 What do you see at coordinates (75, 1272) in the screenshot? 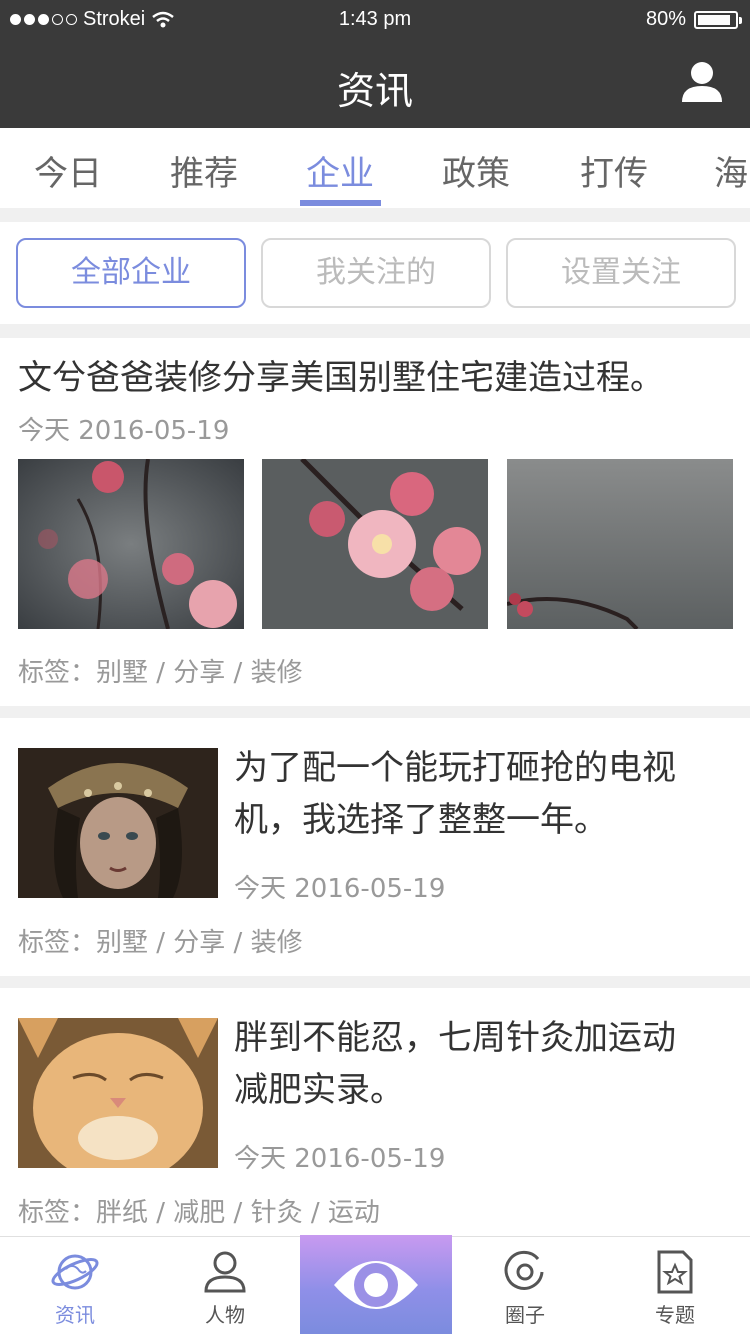
I see `planet-icon` at bounding box center [75, 1272].